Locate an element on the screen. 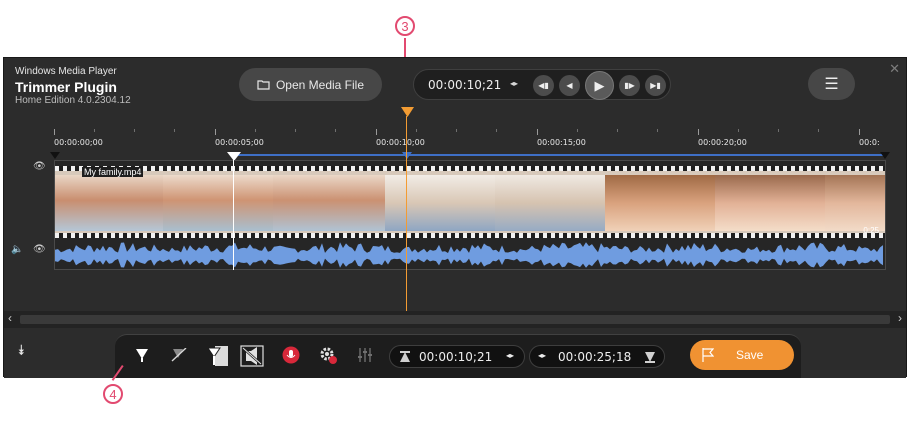  folder-icon is located at coordinates (263, 85).